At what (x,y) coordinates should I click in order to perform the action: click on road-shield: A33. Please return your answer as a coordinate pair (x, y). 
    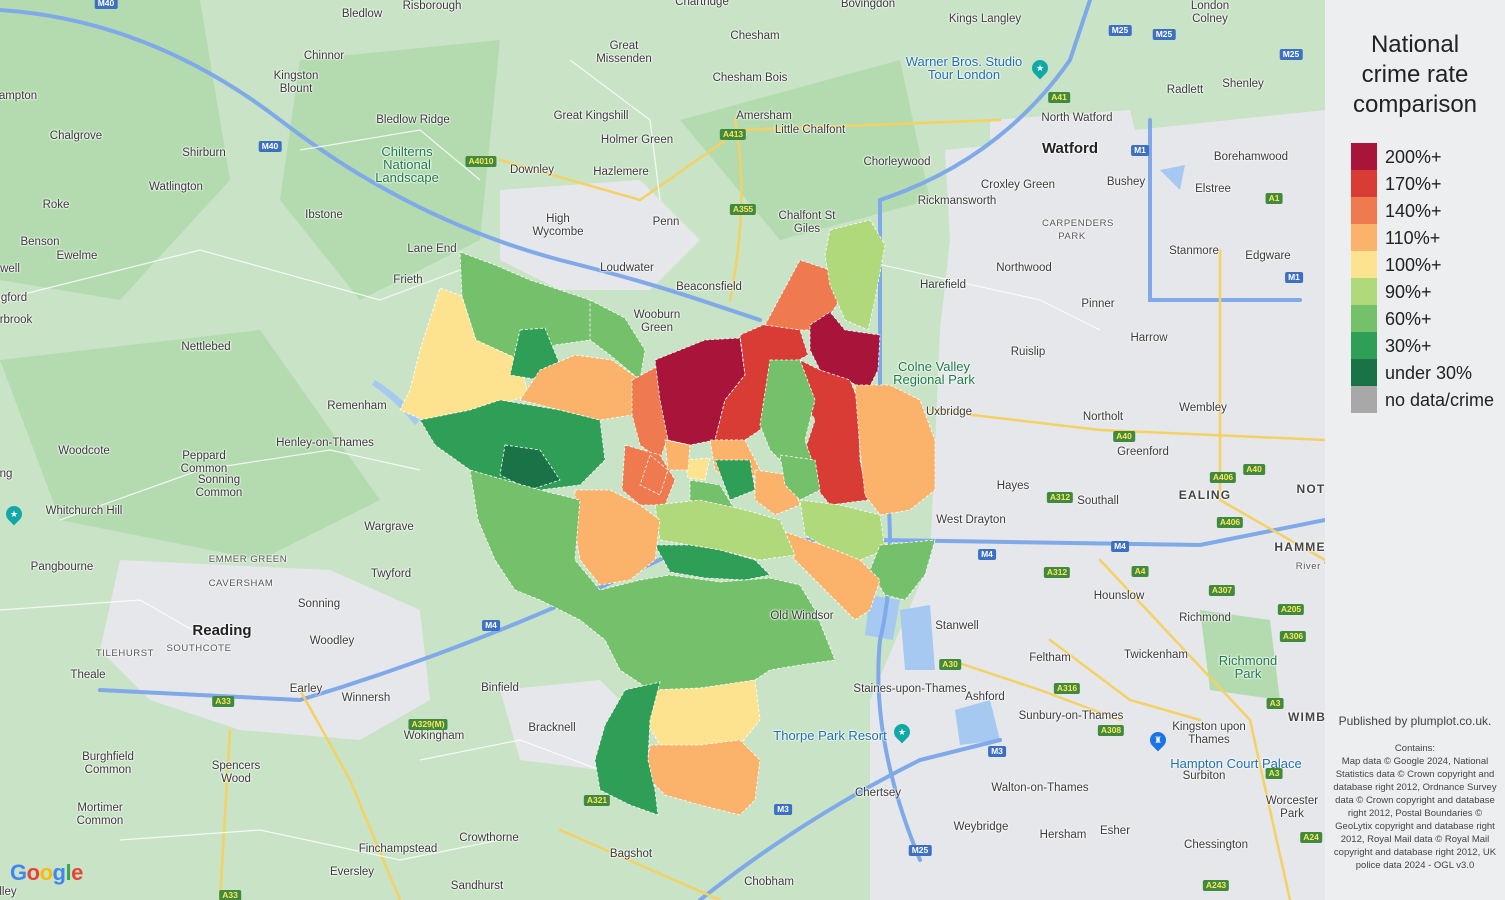
    Looking at the image, I should click on (223, 701).